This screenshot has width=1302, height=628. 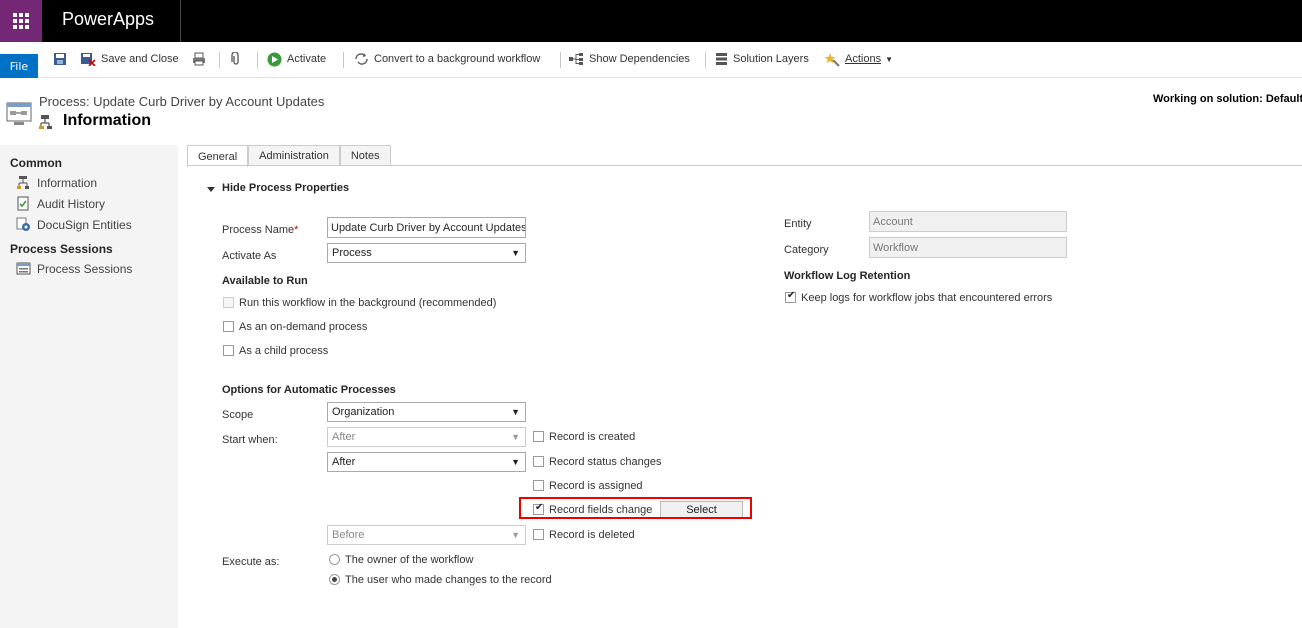 I want to click on solution-layers-button: Solution Layers, so click(x=762, y=59).